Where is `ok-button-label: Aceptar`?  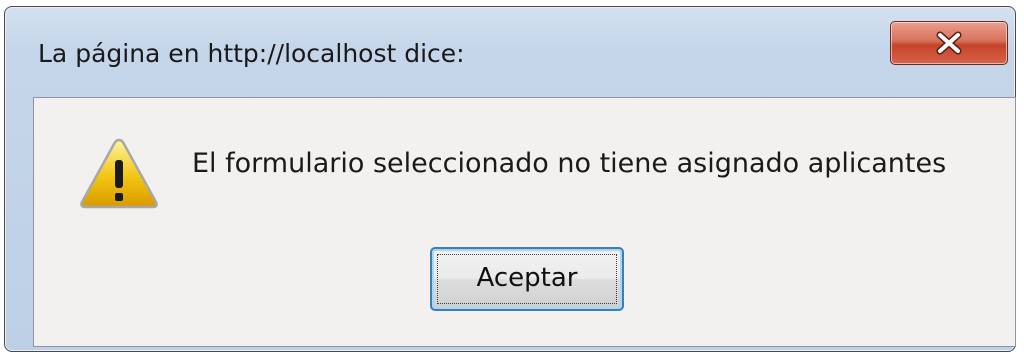 ok-button-label: Aceptar is located at coordinates (527, 278).